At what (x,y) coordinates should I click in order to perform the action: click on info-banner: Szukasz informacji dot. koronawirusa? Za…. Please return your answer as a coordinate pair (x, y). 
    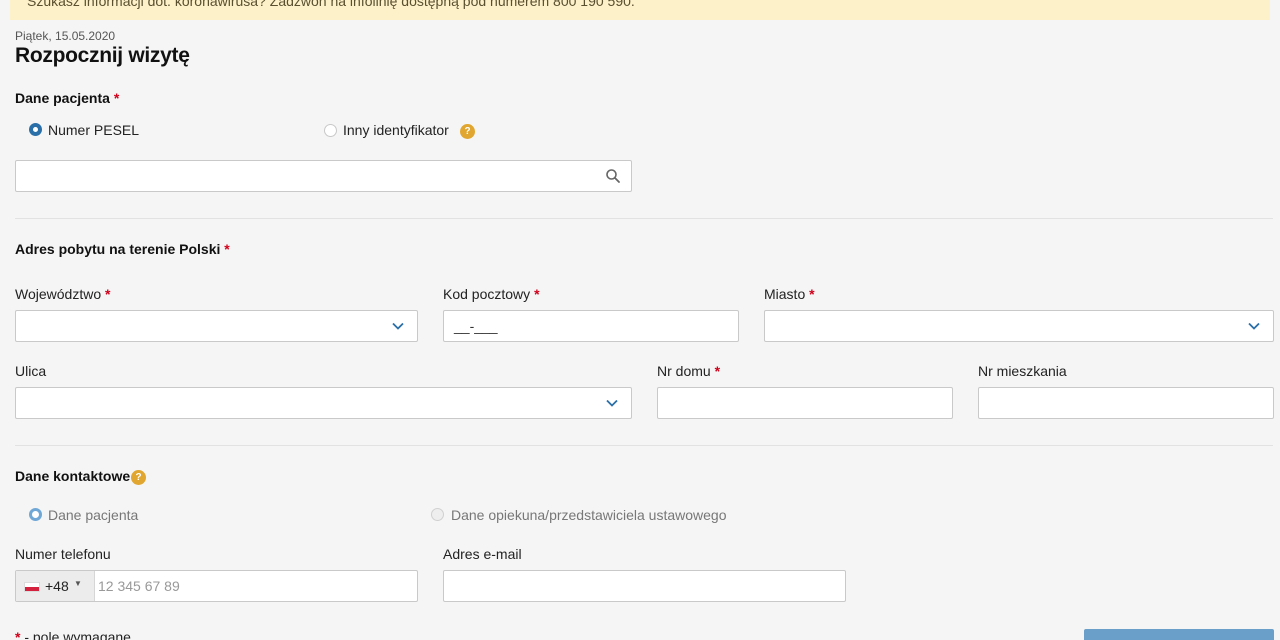
    Looking at the image, I should click on (640, 10).